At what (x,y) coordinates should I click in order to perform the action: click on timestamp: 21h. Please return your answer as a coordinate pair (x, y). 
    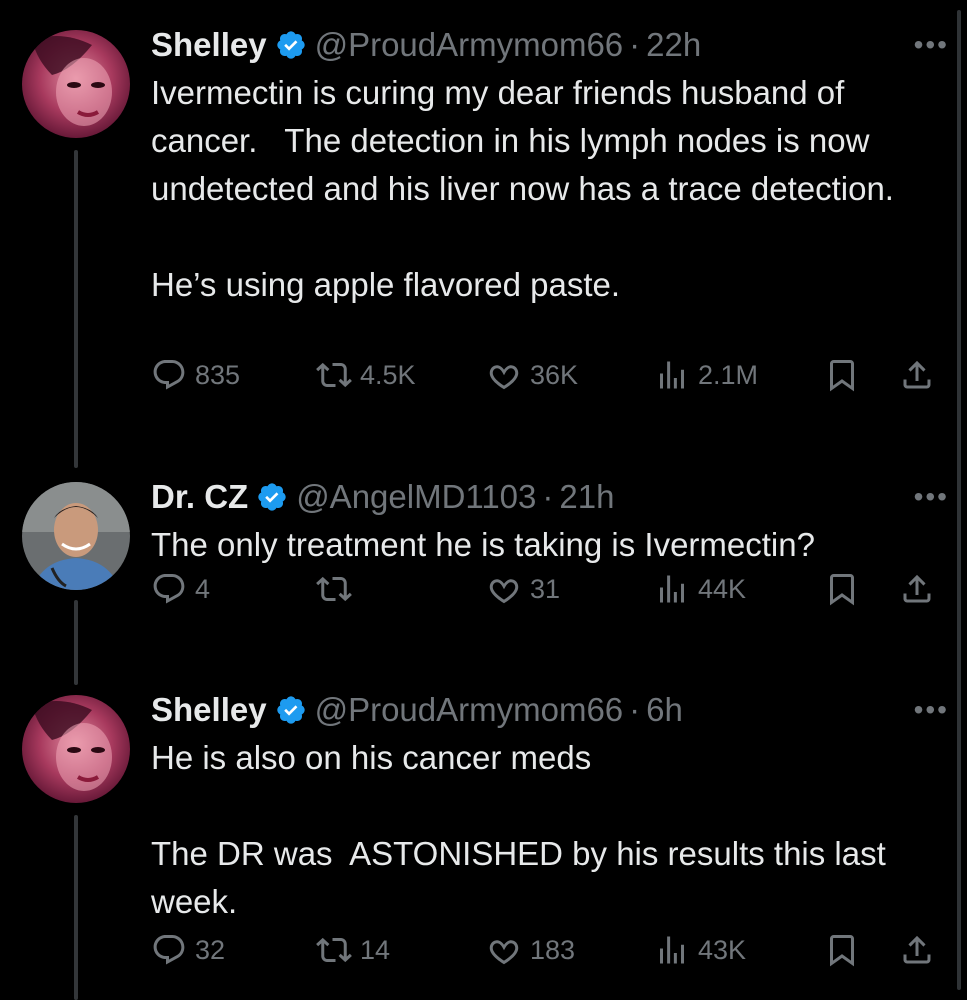
    Looking at the image, I should click on (586, 497).